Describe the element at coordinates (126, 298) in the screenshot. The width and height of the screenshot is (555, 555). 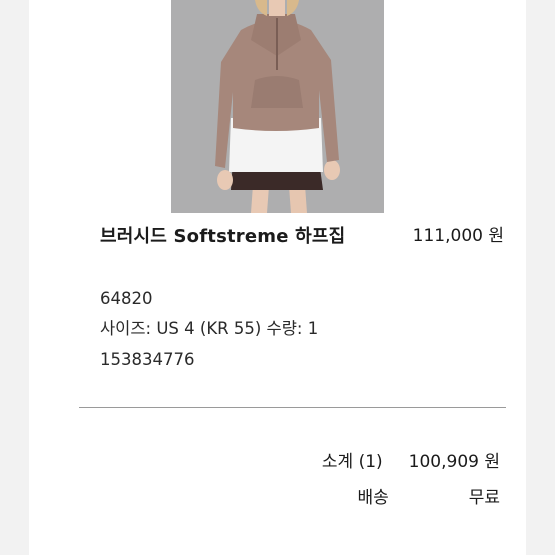
I see `product-sku: 64820` at that location.